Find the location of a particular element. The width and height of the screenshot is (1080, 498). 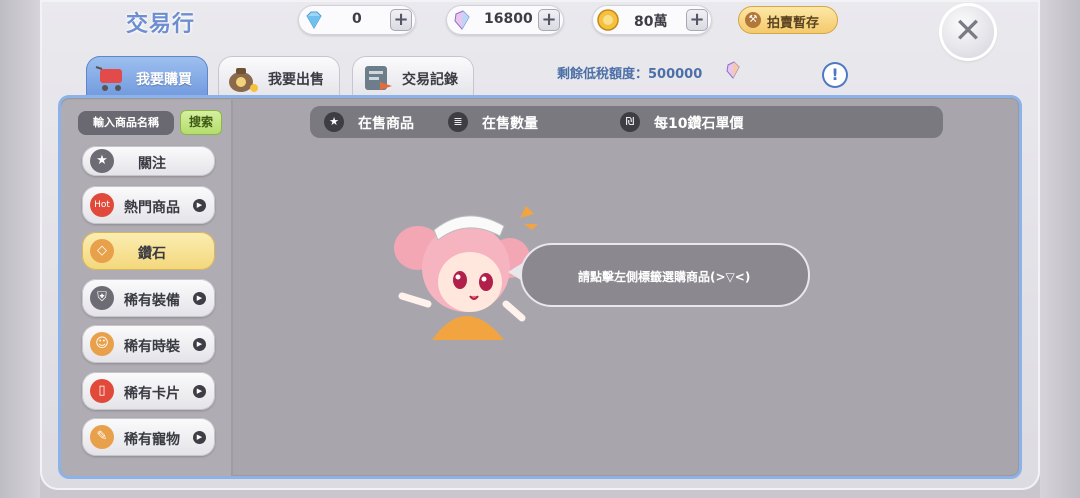

column-label: 在售數量 is located at coordinates (510, 124).